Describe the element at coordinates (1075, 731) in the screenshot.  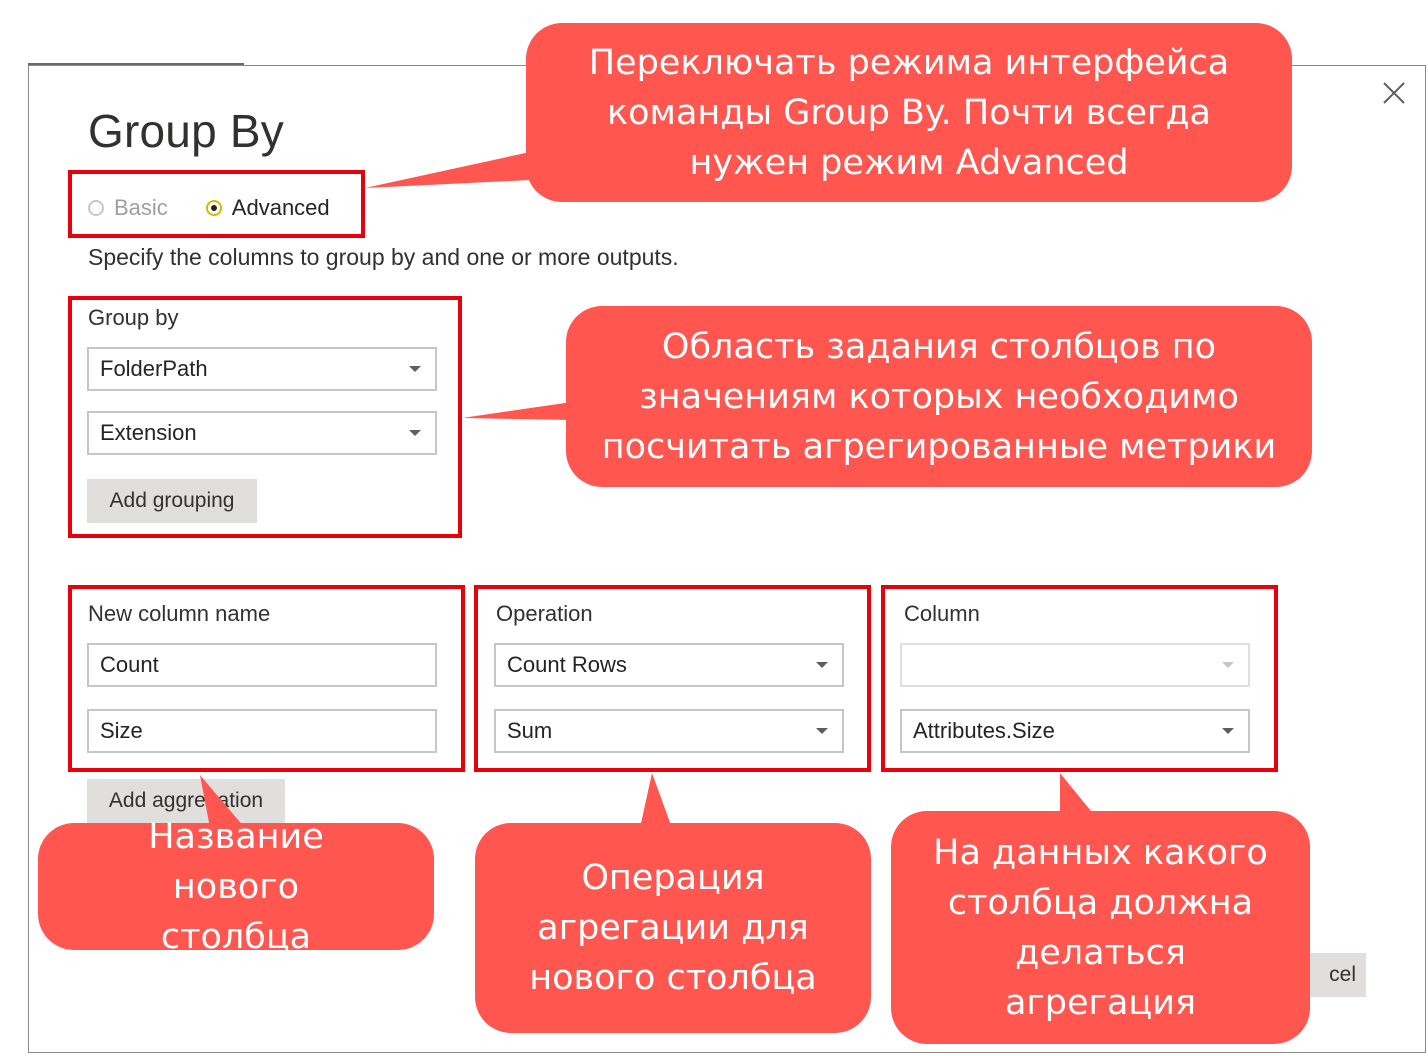
I see `column-select-2: Attributes.Size` at that location.